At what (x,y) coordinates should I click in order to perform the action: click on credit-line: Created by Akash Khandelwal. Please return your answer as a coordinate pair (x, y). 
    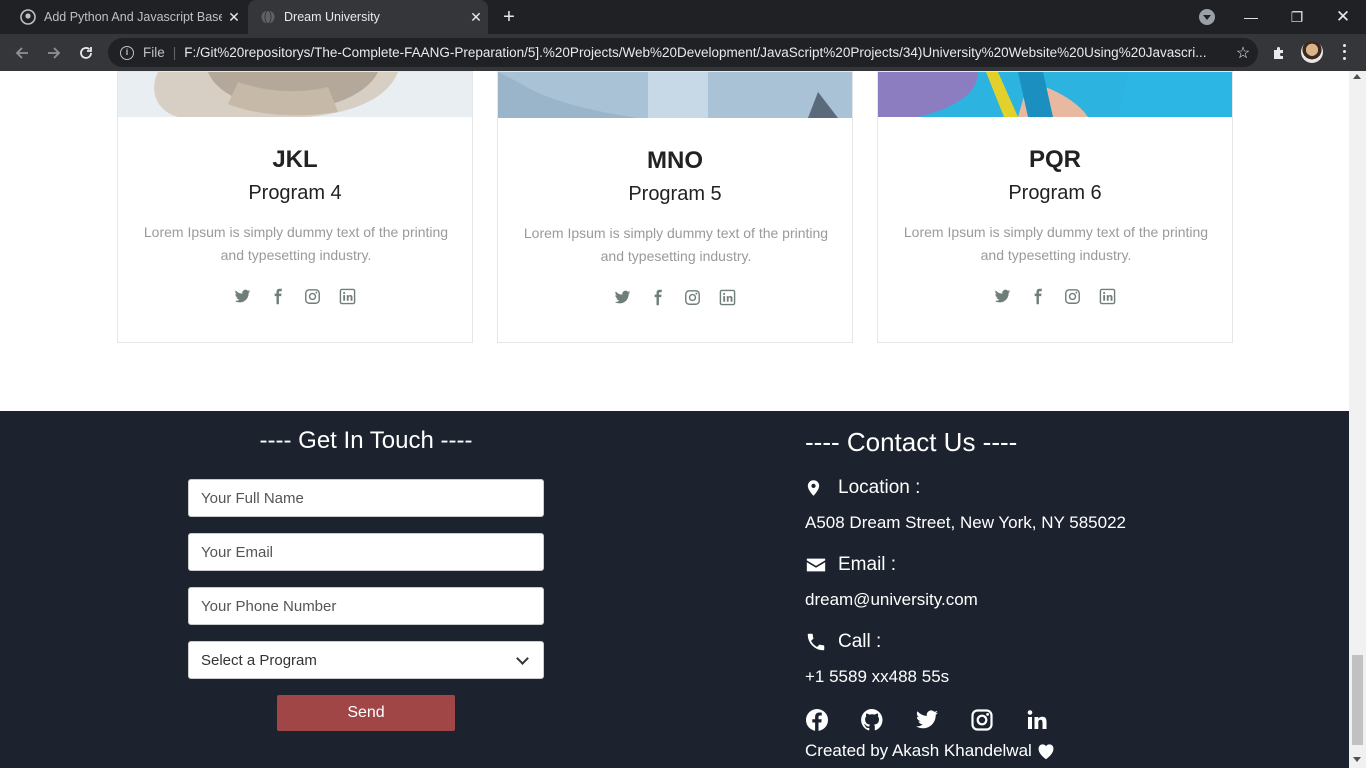
    Looking at the image, I should click on (930, 751).